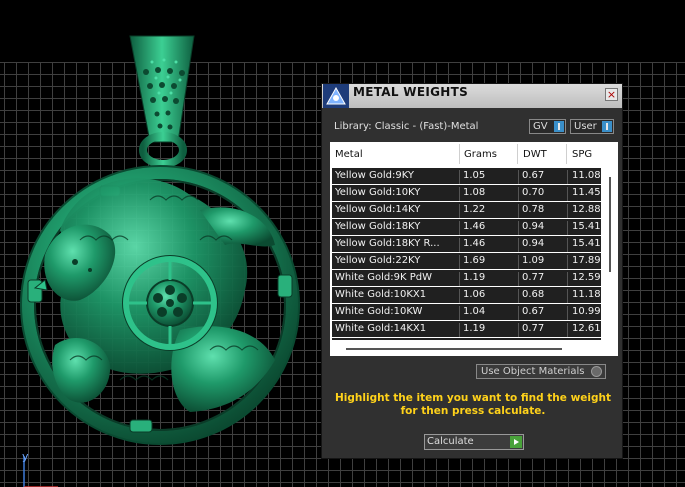 The image size is (685, 487). I want to click on dwt-cell: 0.70, so click(533, 192).